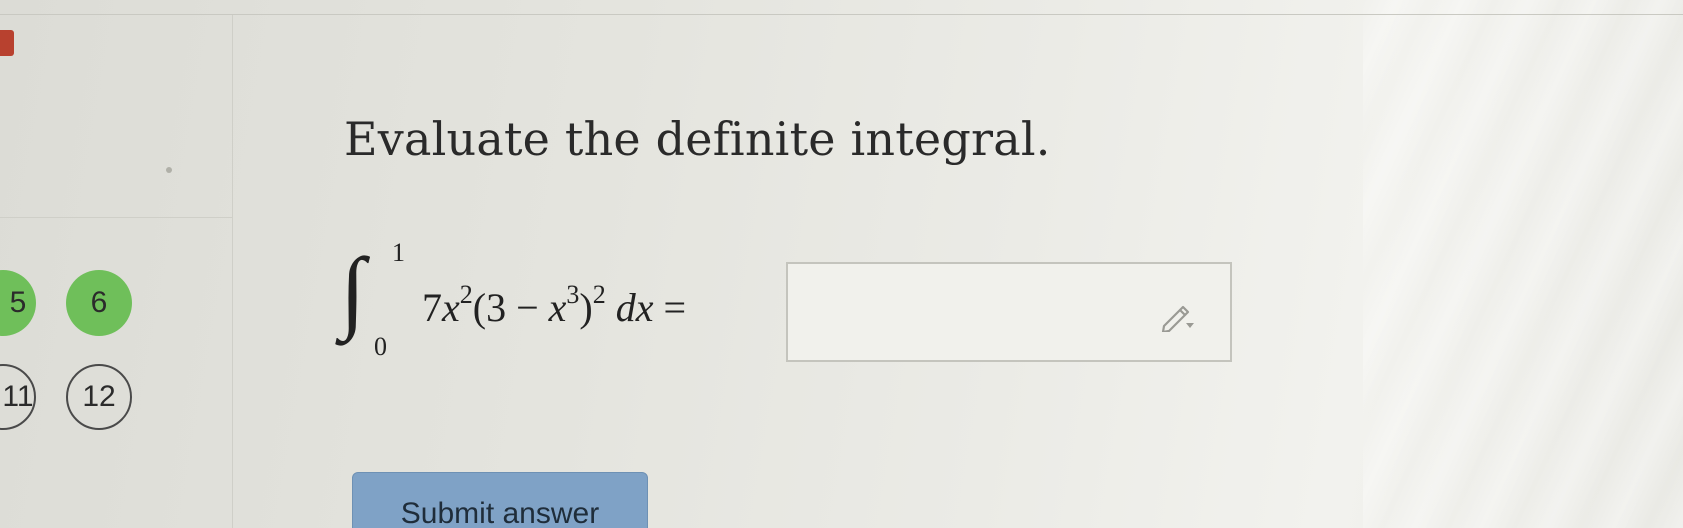 This screenshot has width=1683, height=528. I want to click on question-prompt: Evaluate the definite integral., so click(697, 139).